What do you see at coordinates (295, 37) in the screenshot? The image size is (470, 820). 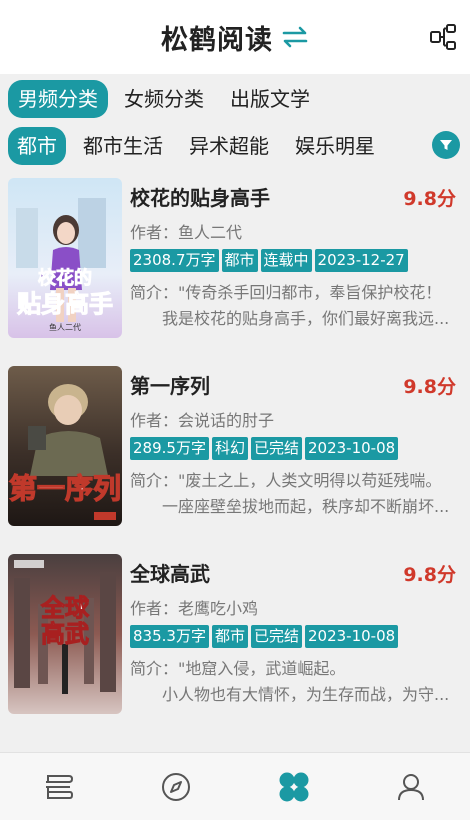 I see `swap-icon` at bounding box center [295, 37].